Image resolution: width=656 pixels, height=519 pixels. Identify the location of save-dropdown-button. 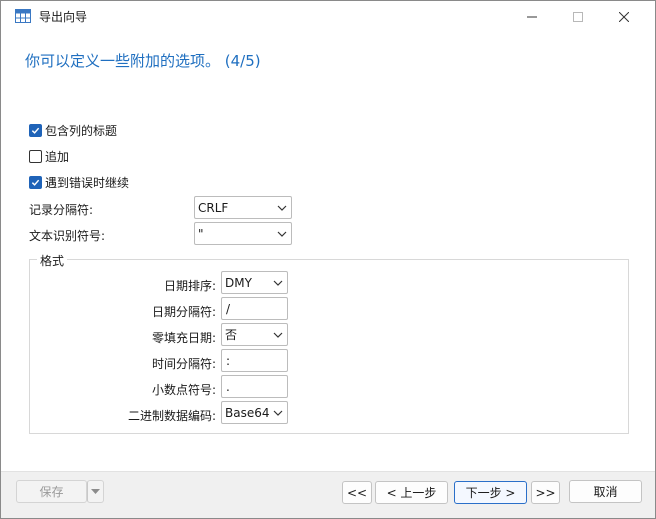
(95, 491).